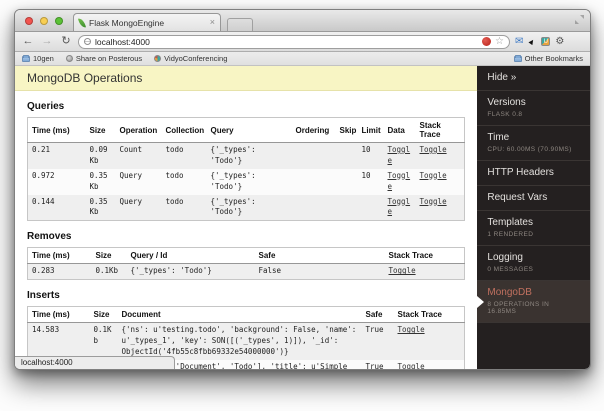 Image resolution: width=604 pixels, height=411 pixels. What do you see at coordinates (502, 77) in the screenshot?
I see `hide-label: Hide »` at bounding box center [502, 77].